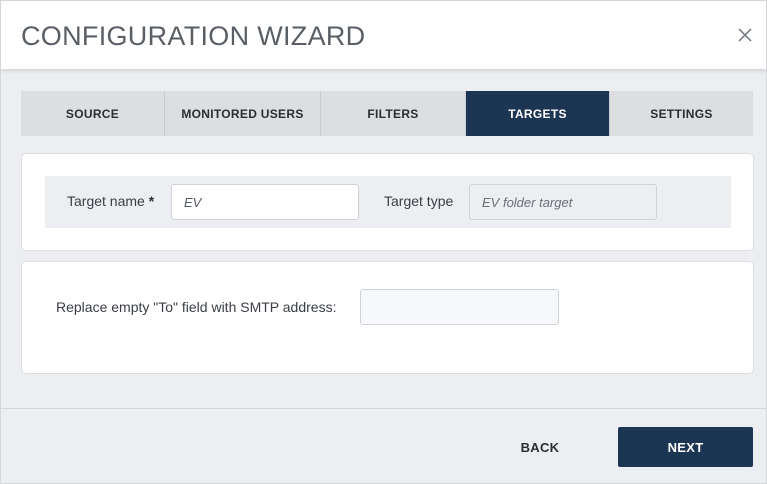 The image size is (767, 484). What do you see at coordinates (265, 202) in the screenshot?
I see `target-name-input: EV` at bounding box center [265, 202].